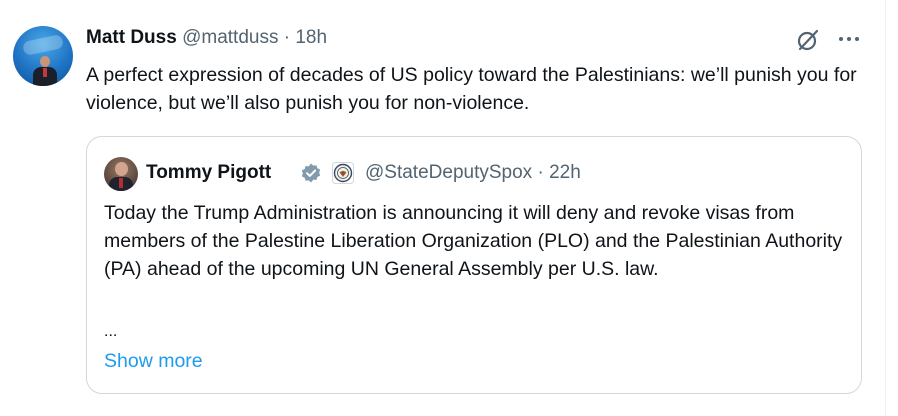 The image size is (898, 416). Describe the element at coordinates (131, 37) in the screenshot. I see `author-name: Matt Duss` at that location.